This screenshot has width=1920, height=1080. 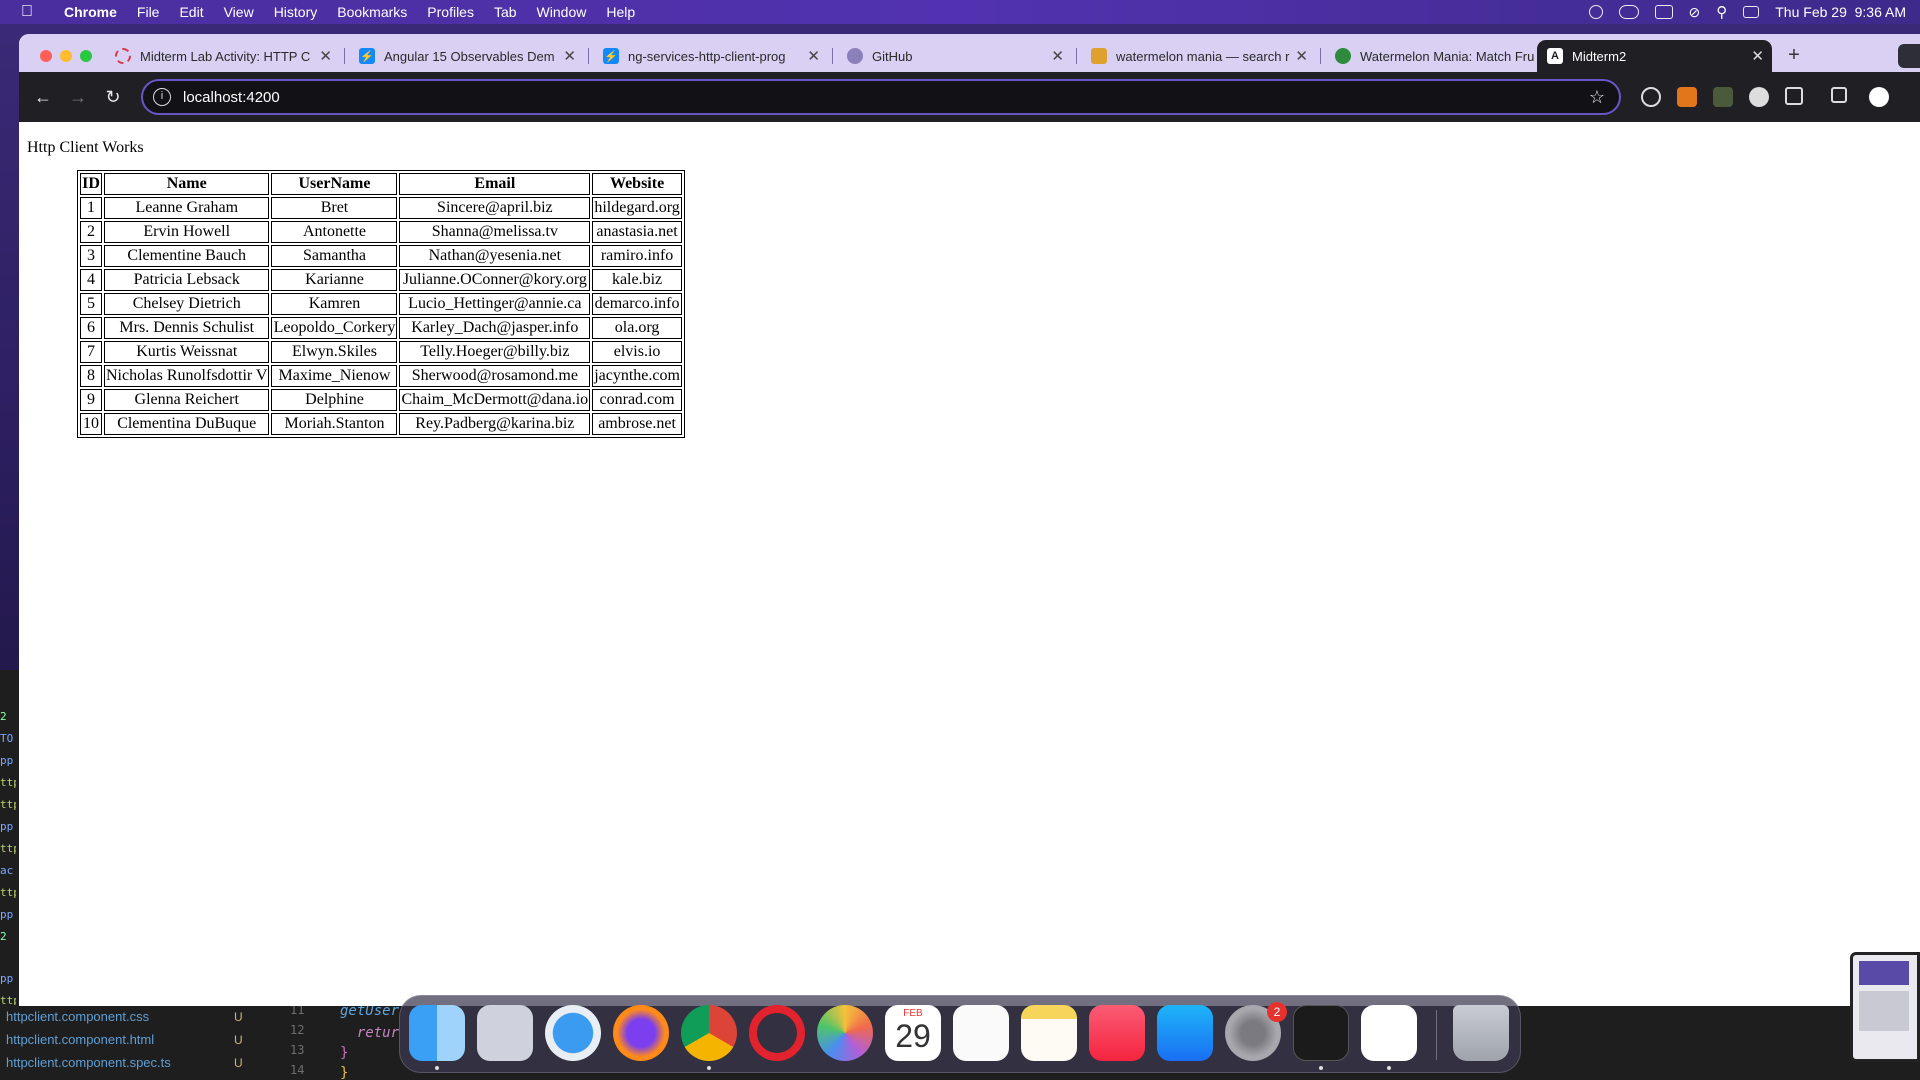 What do you see at coordinates (1654, 56) in the screenshot?
I see `tab-midterm2: A Midterm2 ✕` at bounding box center [1654, 56].